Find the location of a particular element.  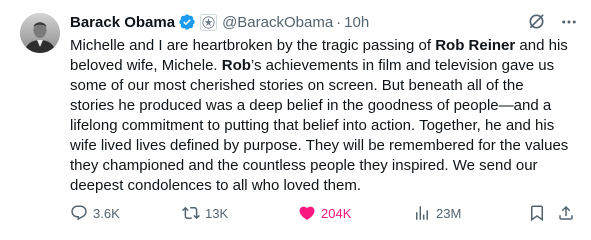

share-button is located at coordinates (566, 213).